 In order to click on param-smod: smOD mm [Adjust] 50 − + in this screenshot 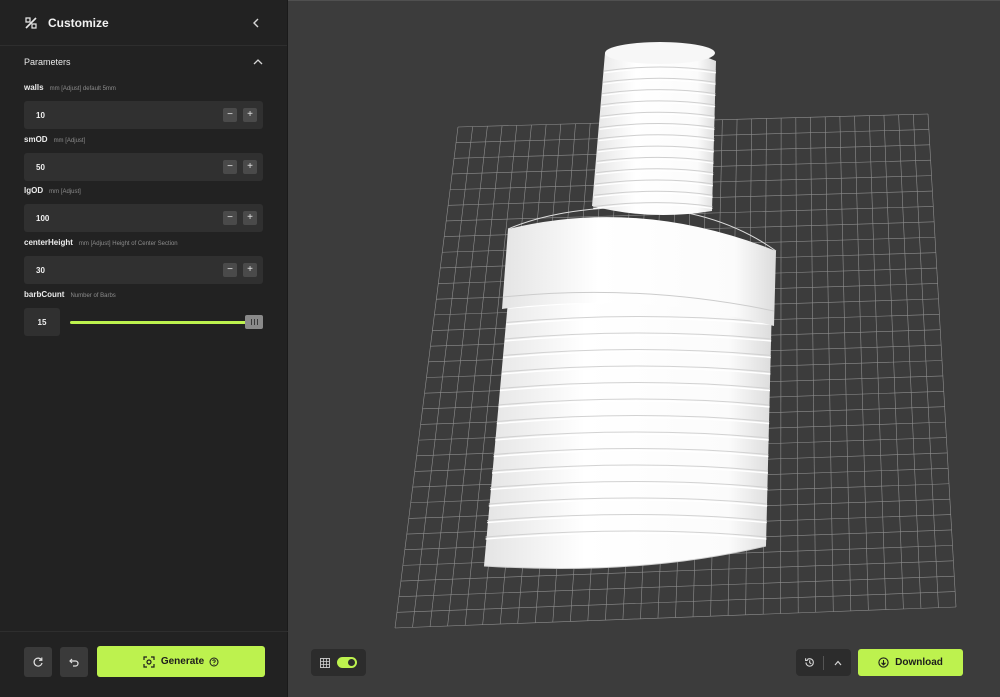, I will do `click(143, 158)`.